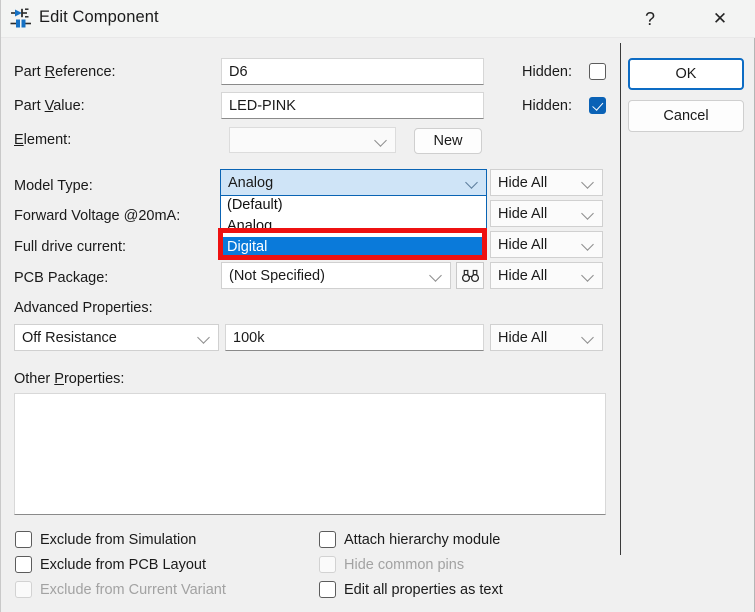  I want to click on advanced-properties-hide-dropdown: Hide All, so click(546, 337).